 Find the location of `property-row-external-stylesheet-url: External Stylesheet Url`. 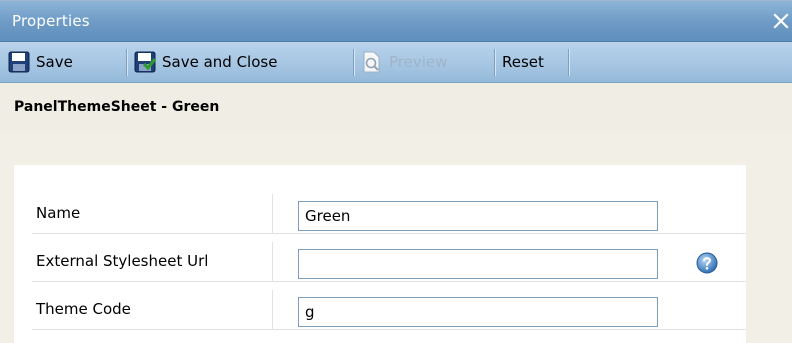

property-row-external-stylesheet-url: External Stylesheet Url is located at coordinates (381, 262).